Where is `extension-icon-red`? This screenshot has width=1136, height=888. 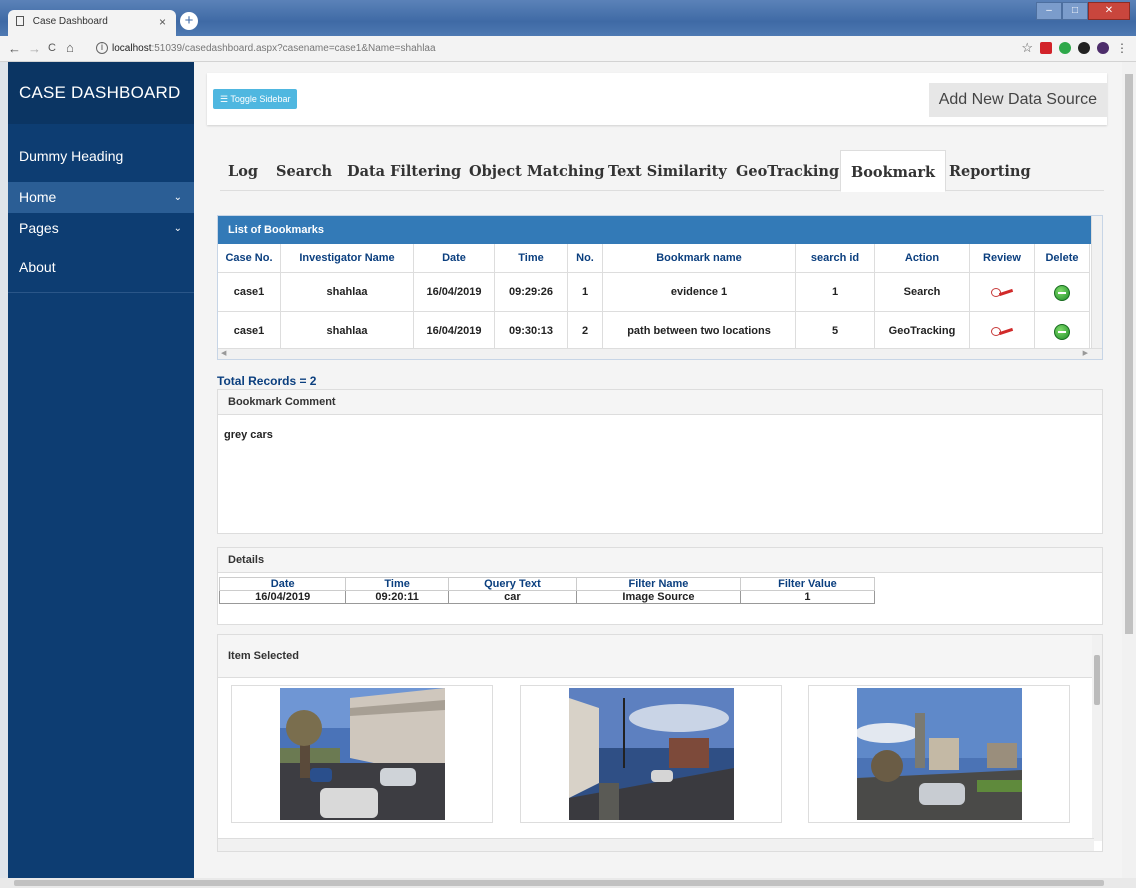
extension-icon-red is located at coordinates (1046, 48).